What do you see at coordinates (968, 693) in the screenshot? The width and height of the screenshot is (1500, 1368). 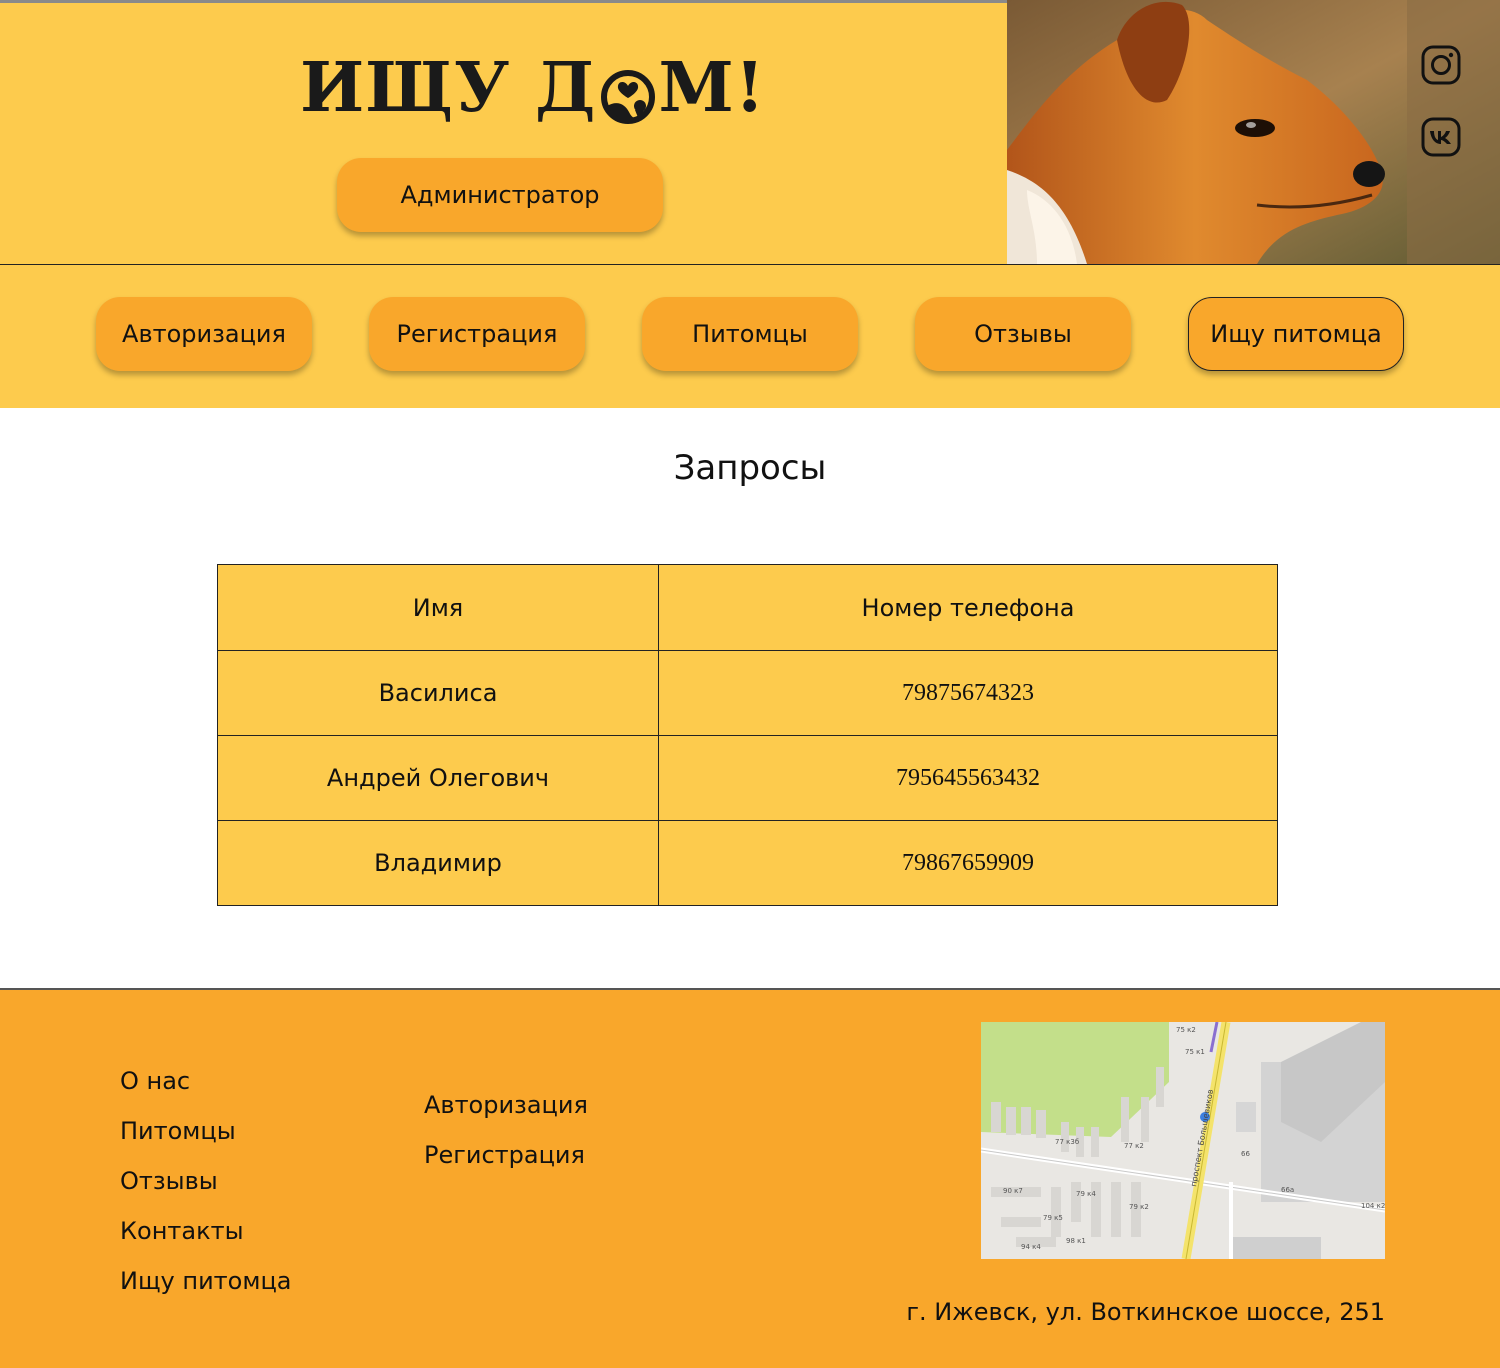 I see `cell-phone: 79875674323` at bounding box center [968, 693].